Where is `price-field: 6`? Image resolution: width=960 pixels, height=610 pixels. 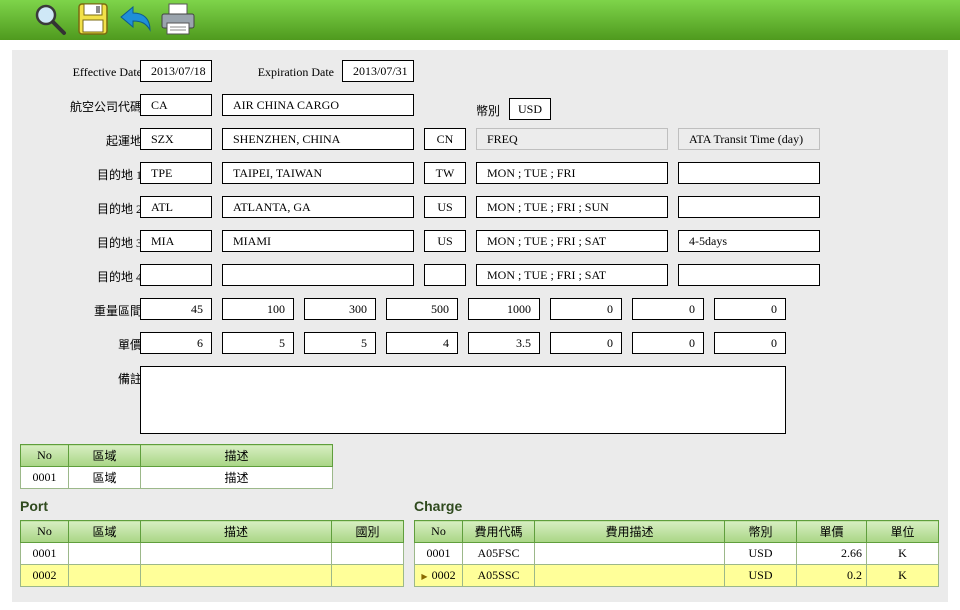
price-field: 6 is located at coordinates (176, 343).